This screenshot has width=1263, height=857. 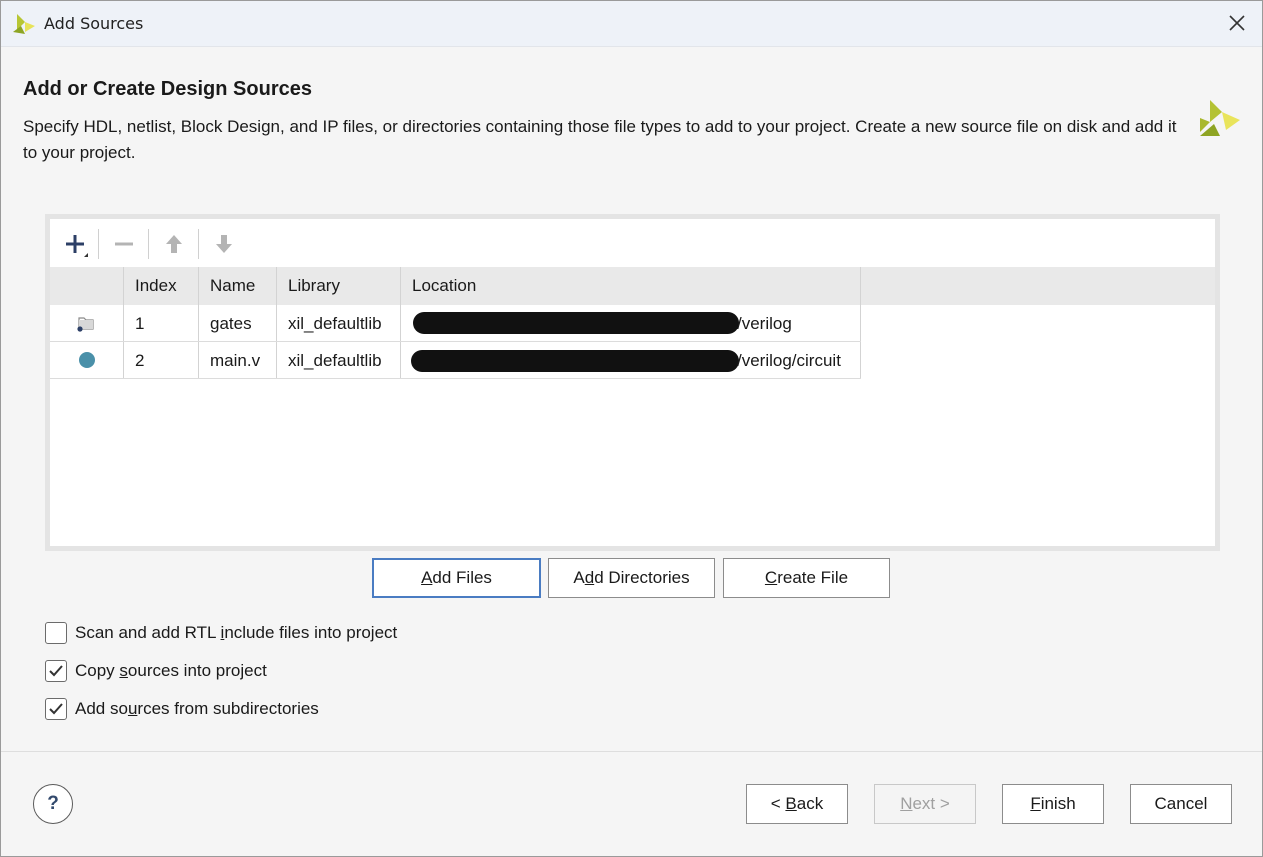 I want to click on file-dot-icon, so click(x=87, y=360).